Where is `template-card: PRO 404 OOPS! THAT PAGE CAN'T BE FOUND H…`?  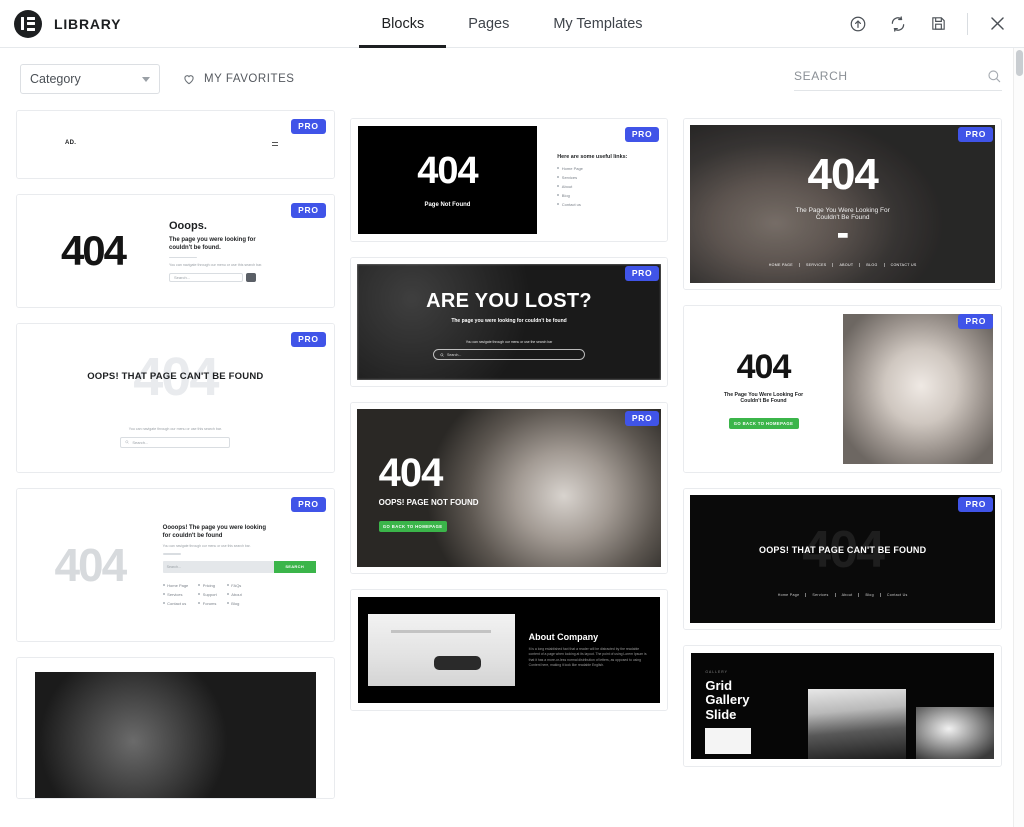 template-card: PRO 404 OOPS! THAT PAGE CAN'T BE FOUND H… is located at coordinates (843, 559).